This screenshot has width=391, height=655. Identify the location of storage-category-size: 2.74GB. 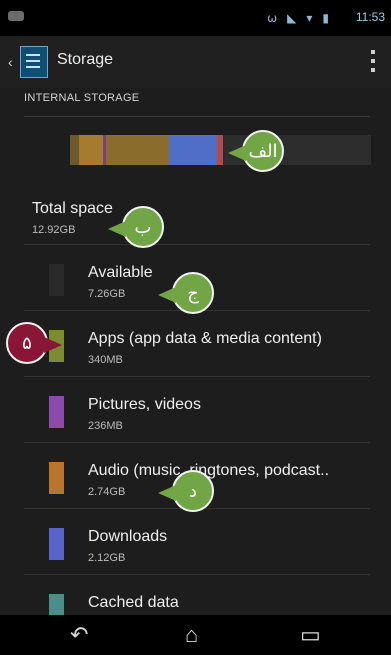
(107, 492).